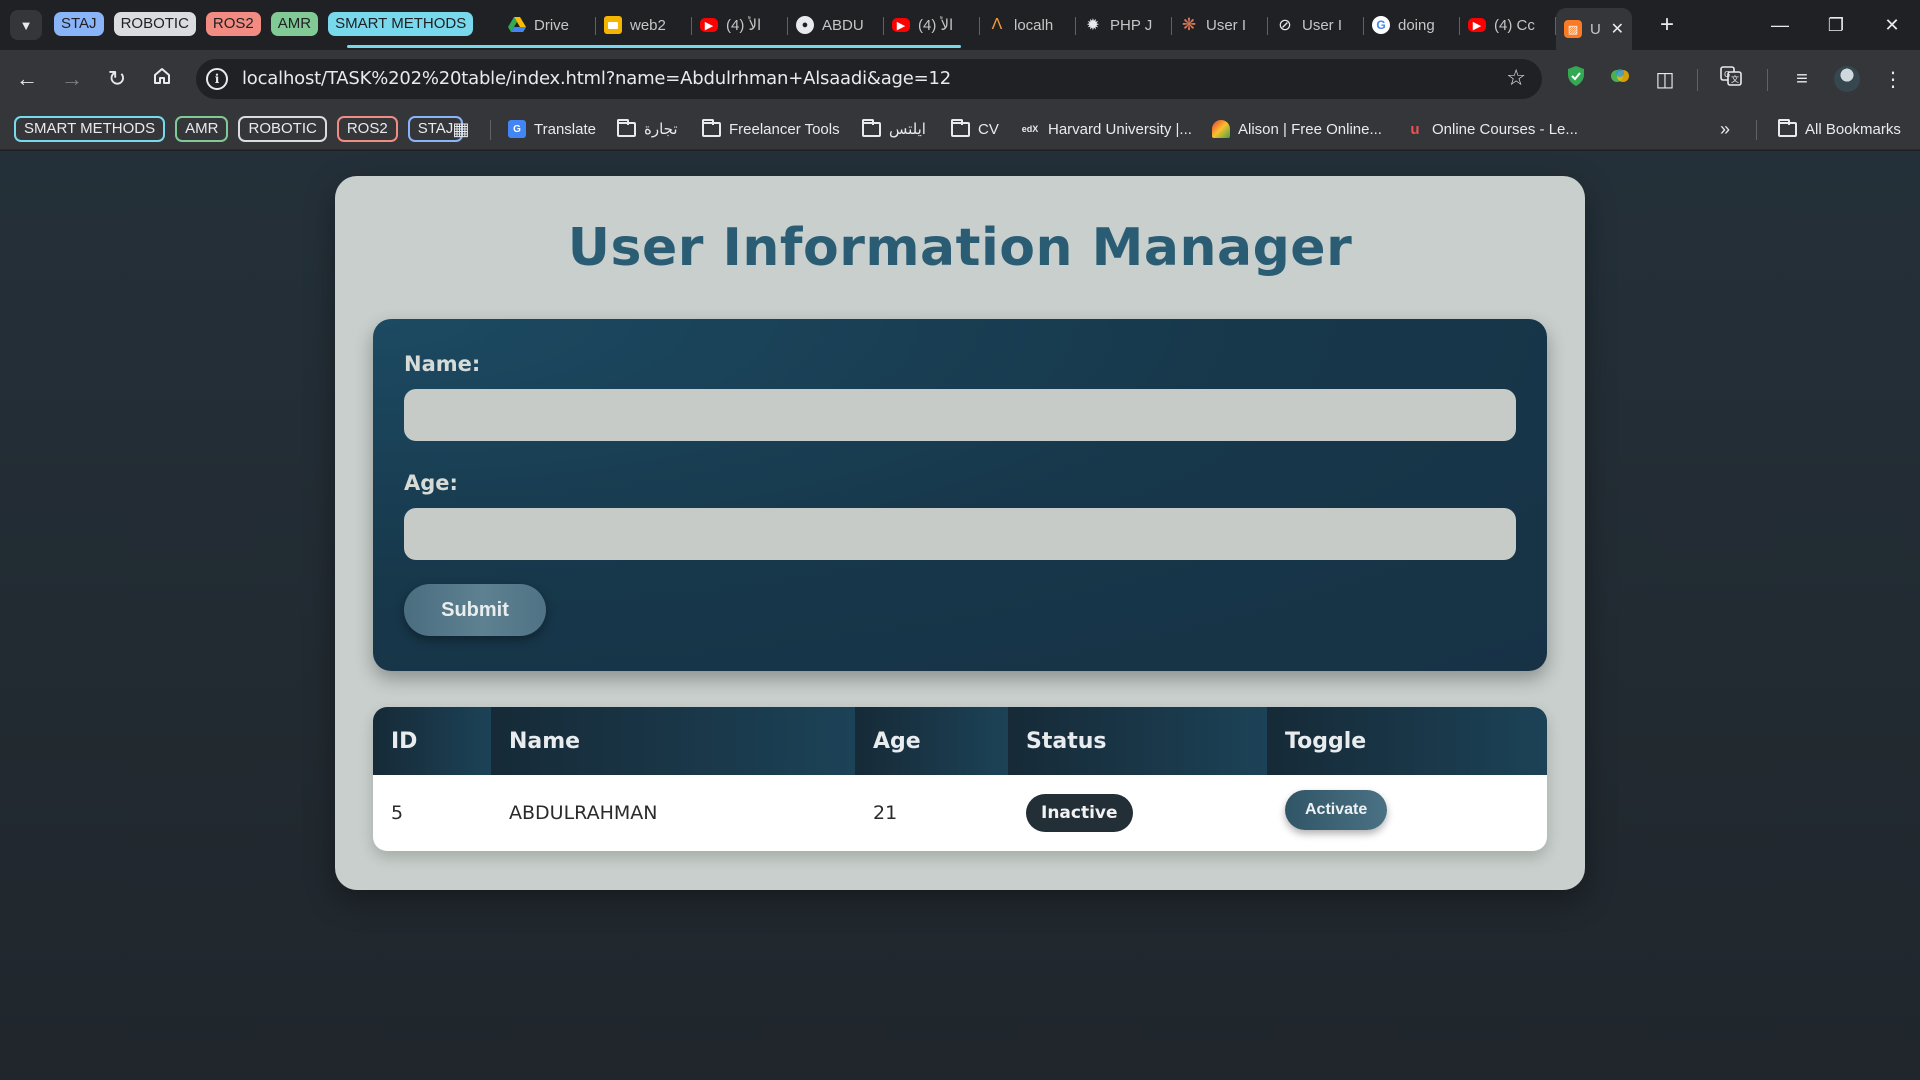 This screenshot has width=1920, height=1080. I want to click on shield-extension-button, so click(1576, 79).